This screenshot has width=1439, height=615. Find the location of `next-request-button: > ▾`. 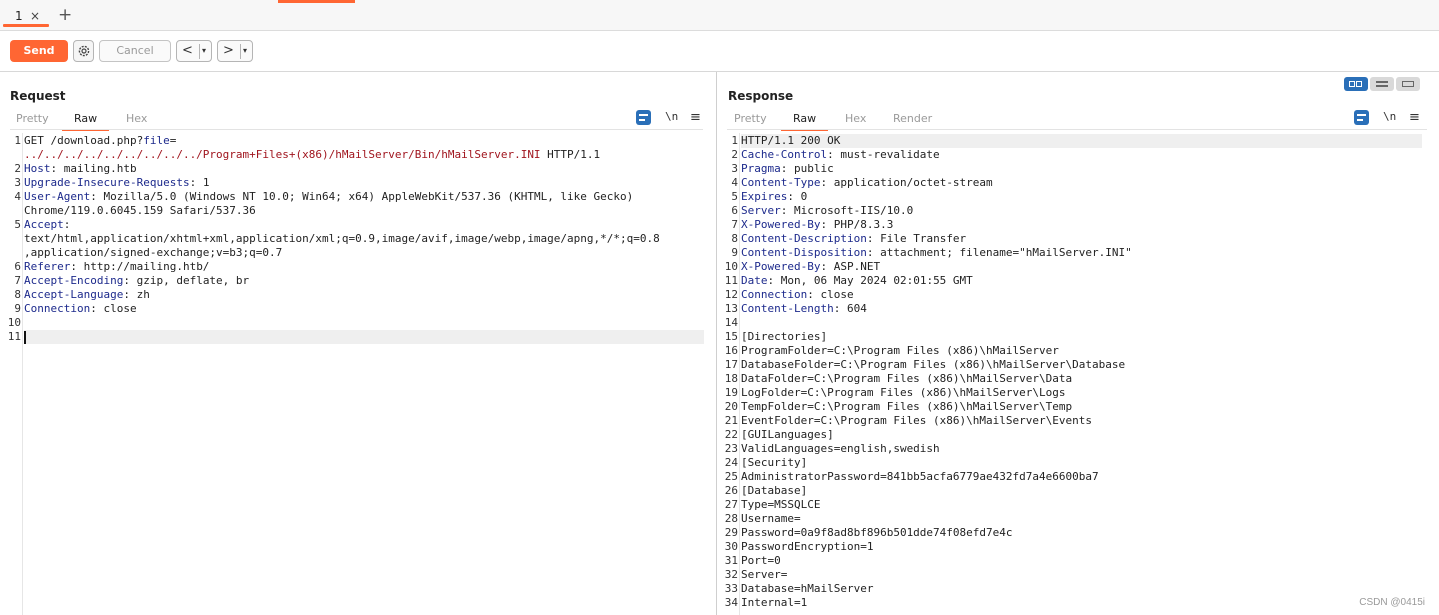

next-request-button: > ▾ is located at coordinates (235, 51).